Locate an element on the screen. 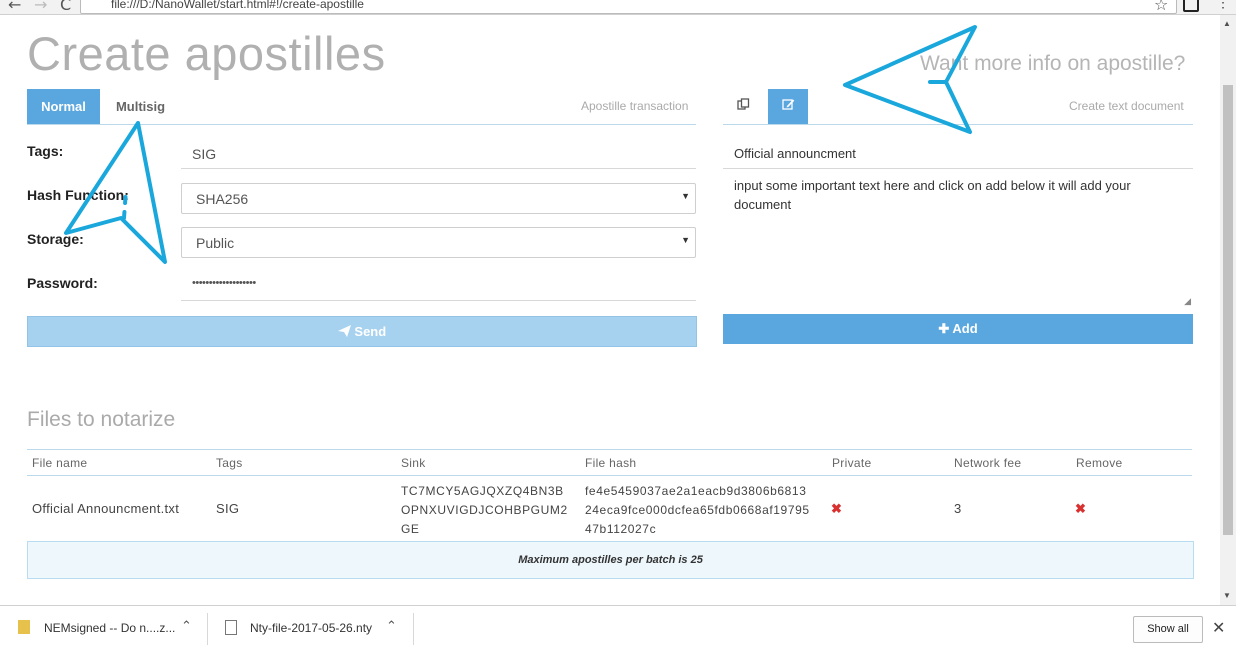 This screenshot has width=1236, height=652. archive-file-icon is located at coordinates (24, 627).